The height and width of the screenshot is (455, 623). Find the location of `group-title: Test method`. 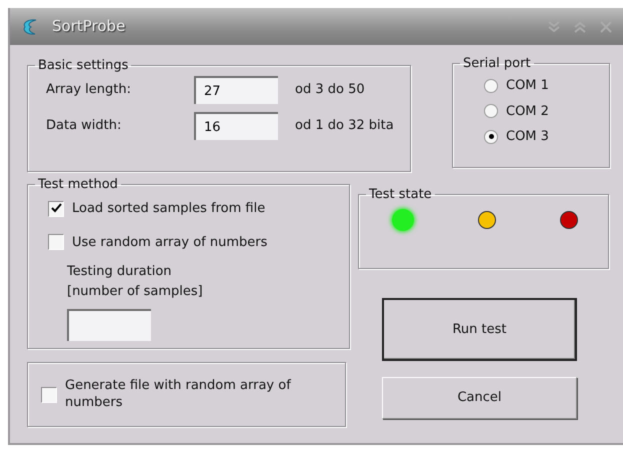

group-title: Test method is located at coordinates (78, 184).